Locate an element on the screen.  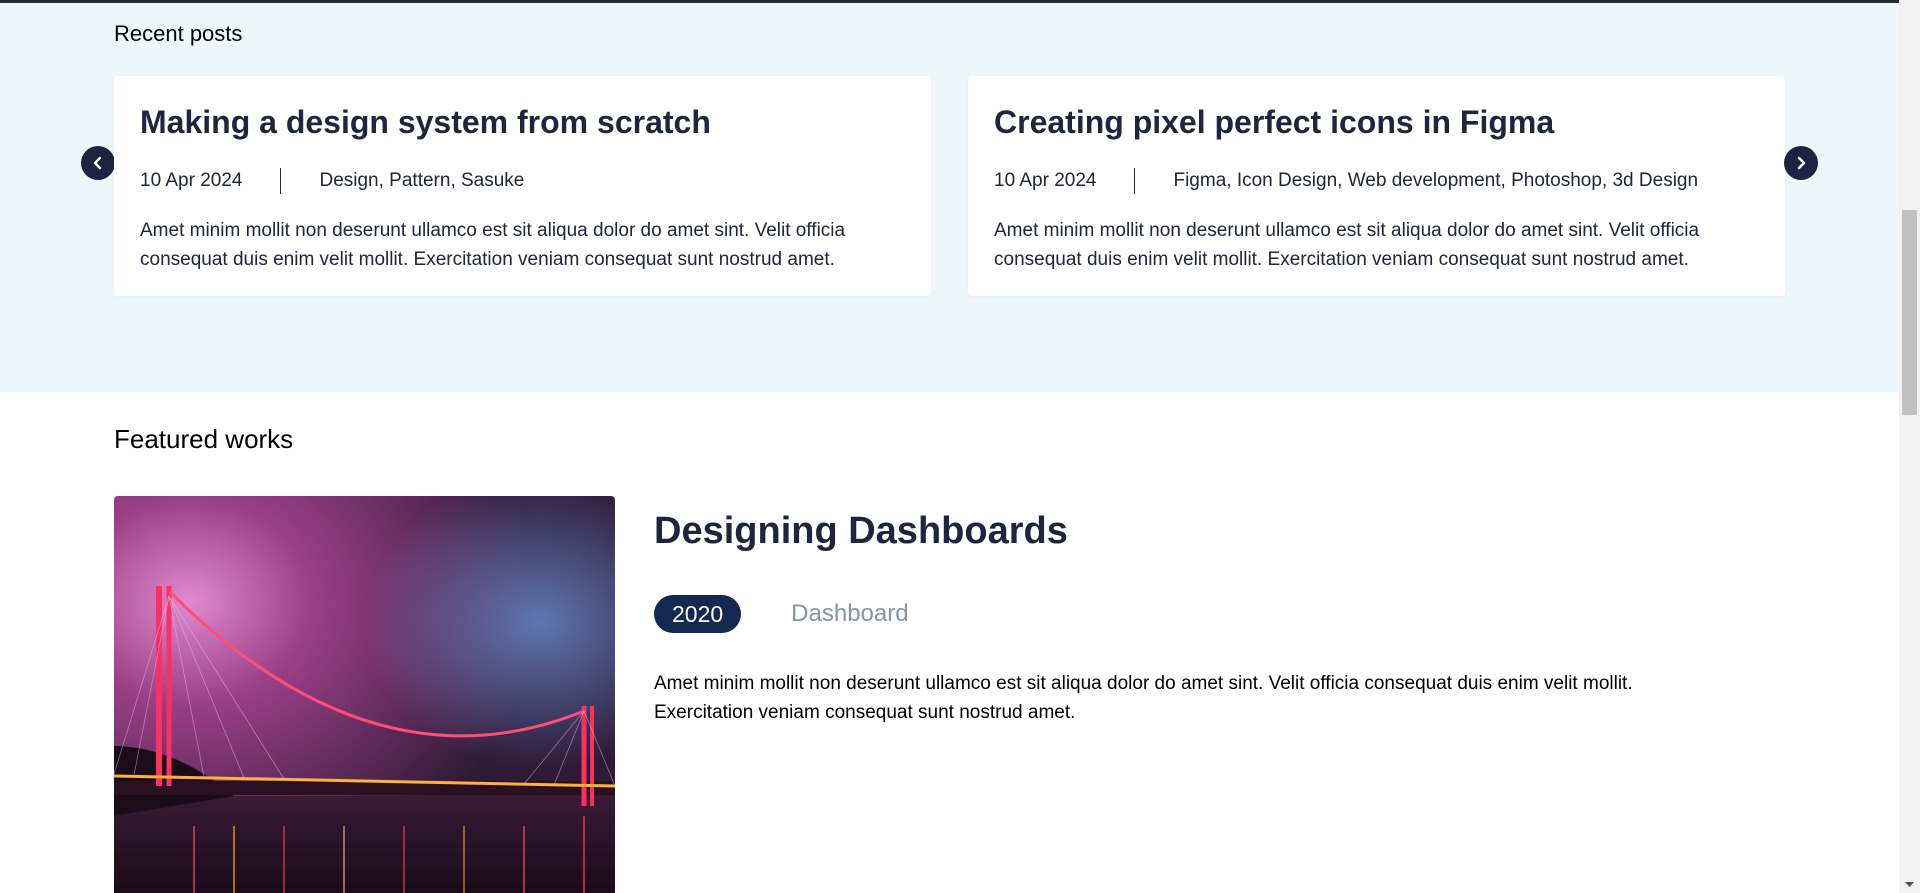
carousel-prev-button is located at coordinates (98, 163).